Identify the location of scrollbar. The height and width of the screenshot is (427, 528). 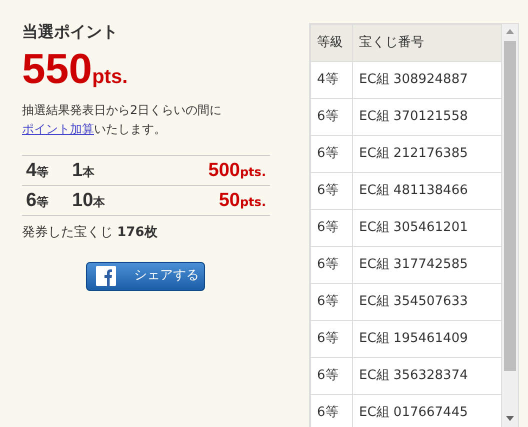
(510, 225).